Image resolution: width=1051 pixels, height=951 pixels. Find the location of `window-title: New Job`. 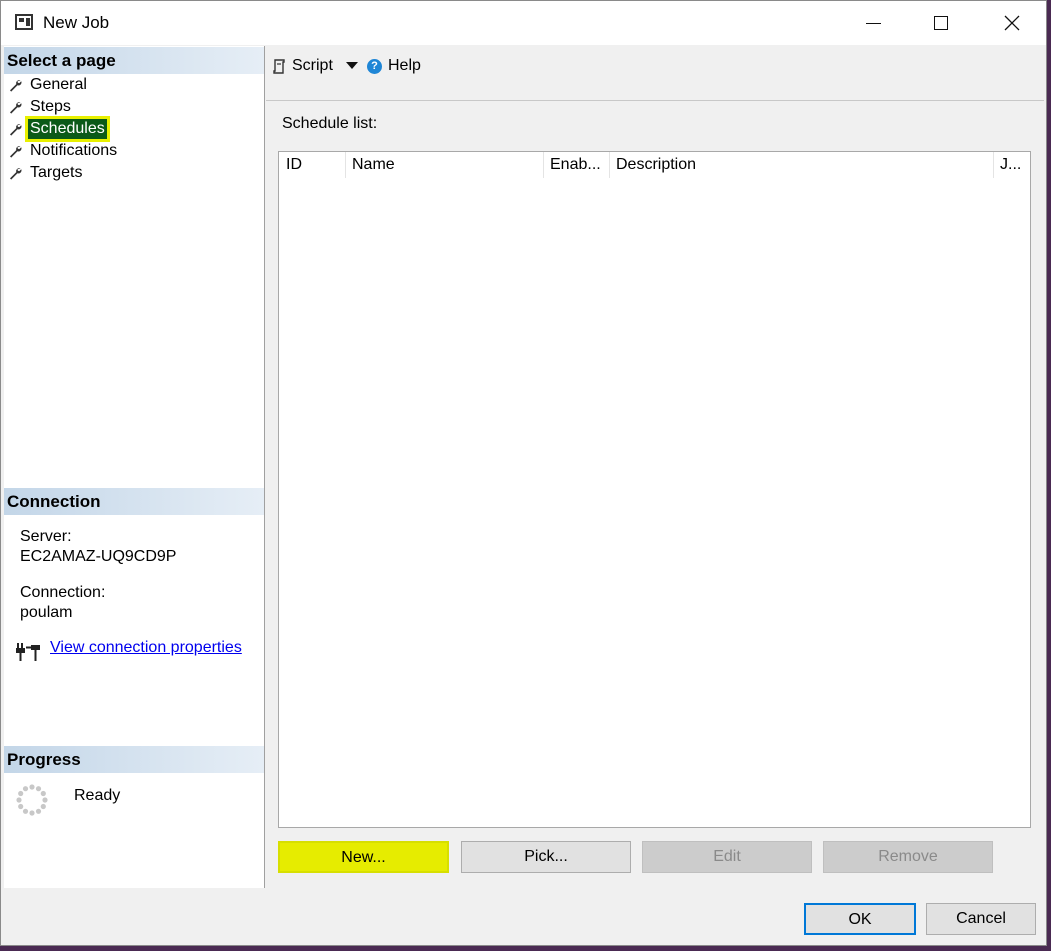

window-title: New Job is located at coordinates (76, 22).